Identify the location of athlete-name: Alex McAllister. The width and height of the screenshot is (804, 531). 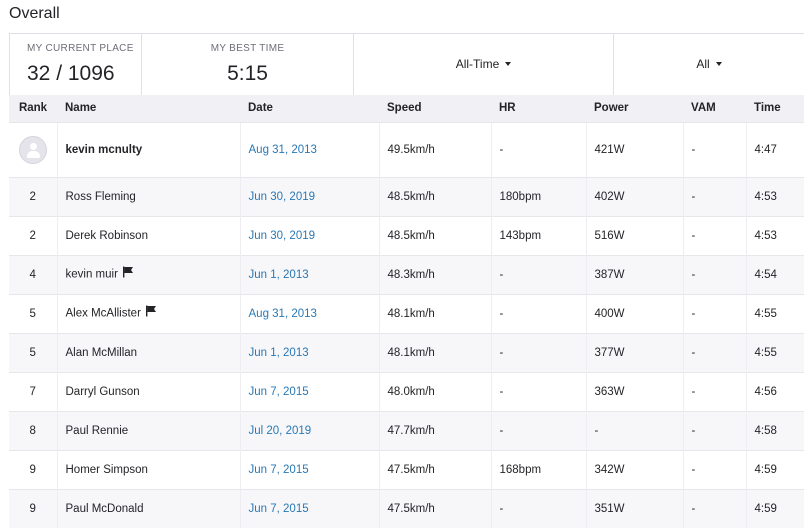
(148, 313).